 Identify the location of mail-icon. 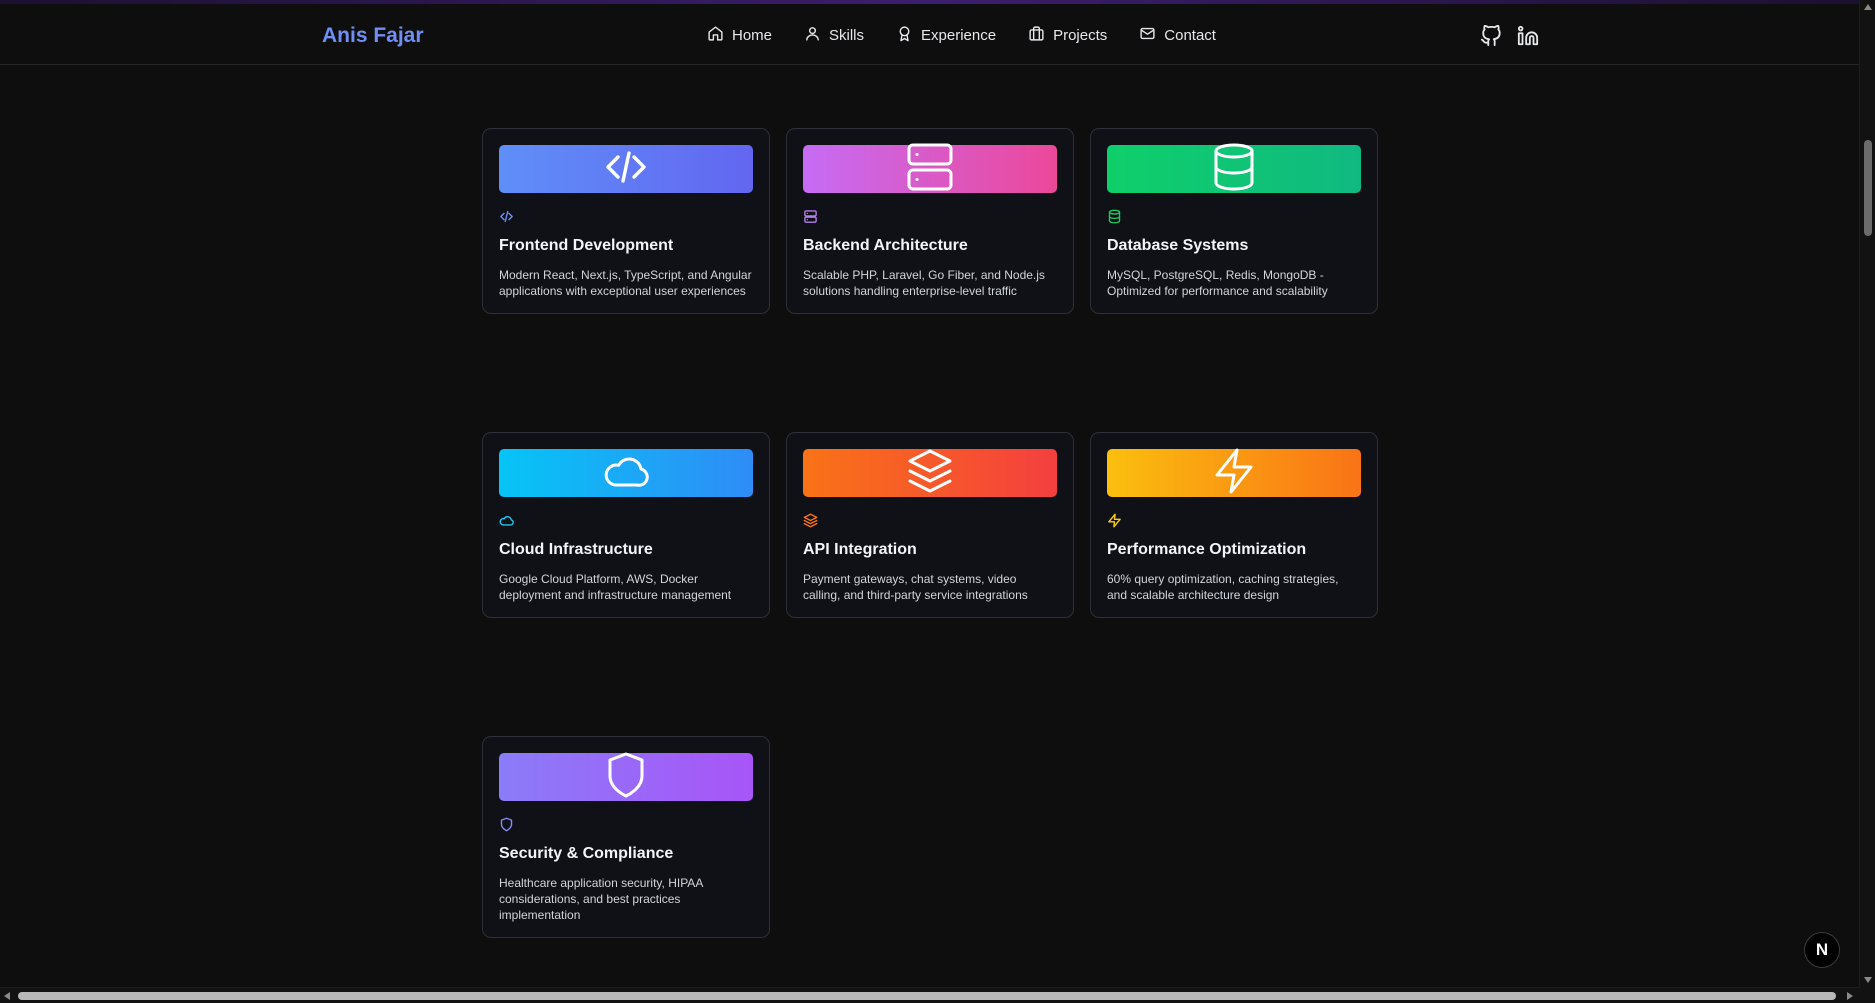
(1147, 35).